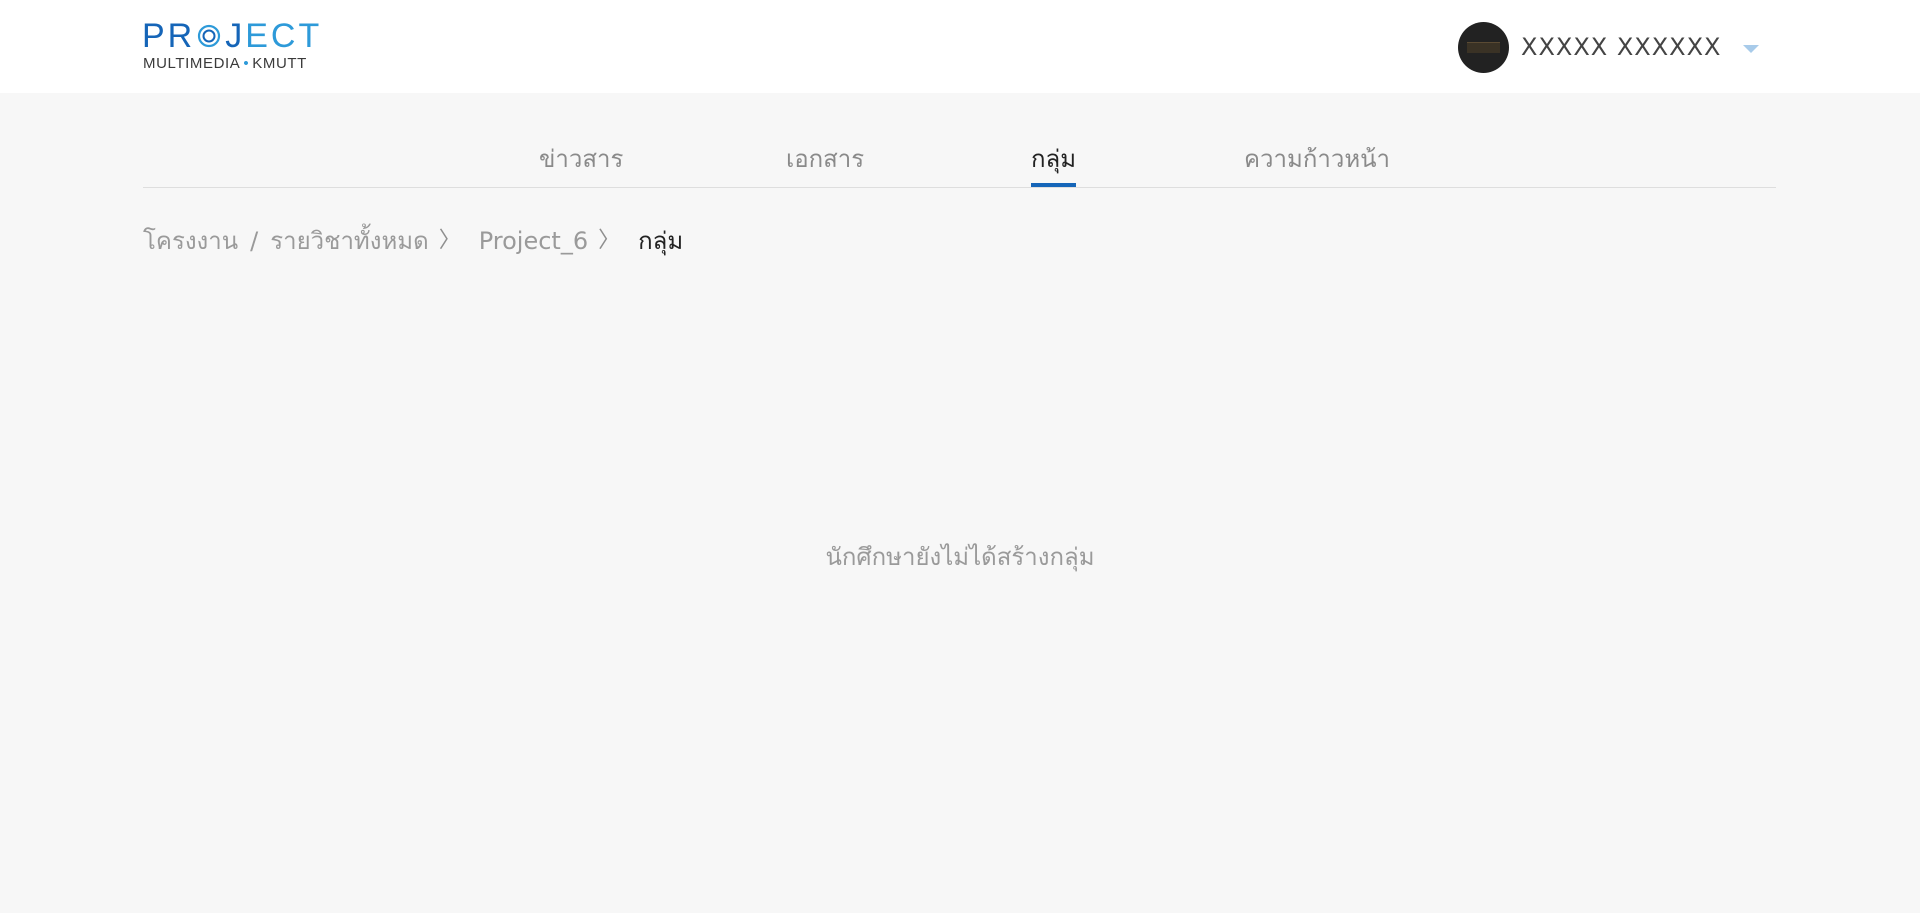 This screenshot has height=913, width=1920. I want to click on project-logo: PR J ECT MULTIMEDIA • KMUTT, so click(232, 47).